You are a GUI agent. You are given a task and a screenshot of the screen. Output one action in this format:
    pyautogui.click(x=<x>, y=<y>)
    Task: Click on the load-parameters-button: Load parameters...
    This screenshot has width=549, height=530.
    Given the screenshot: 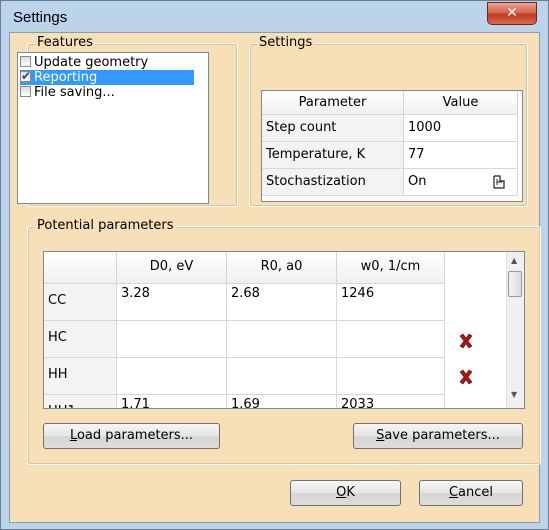 What is the action you would take?
    pyautogui.click(x=131, y=436)
    